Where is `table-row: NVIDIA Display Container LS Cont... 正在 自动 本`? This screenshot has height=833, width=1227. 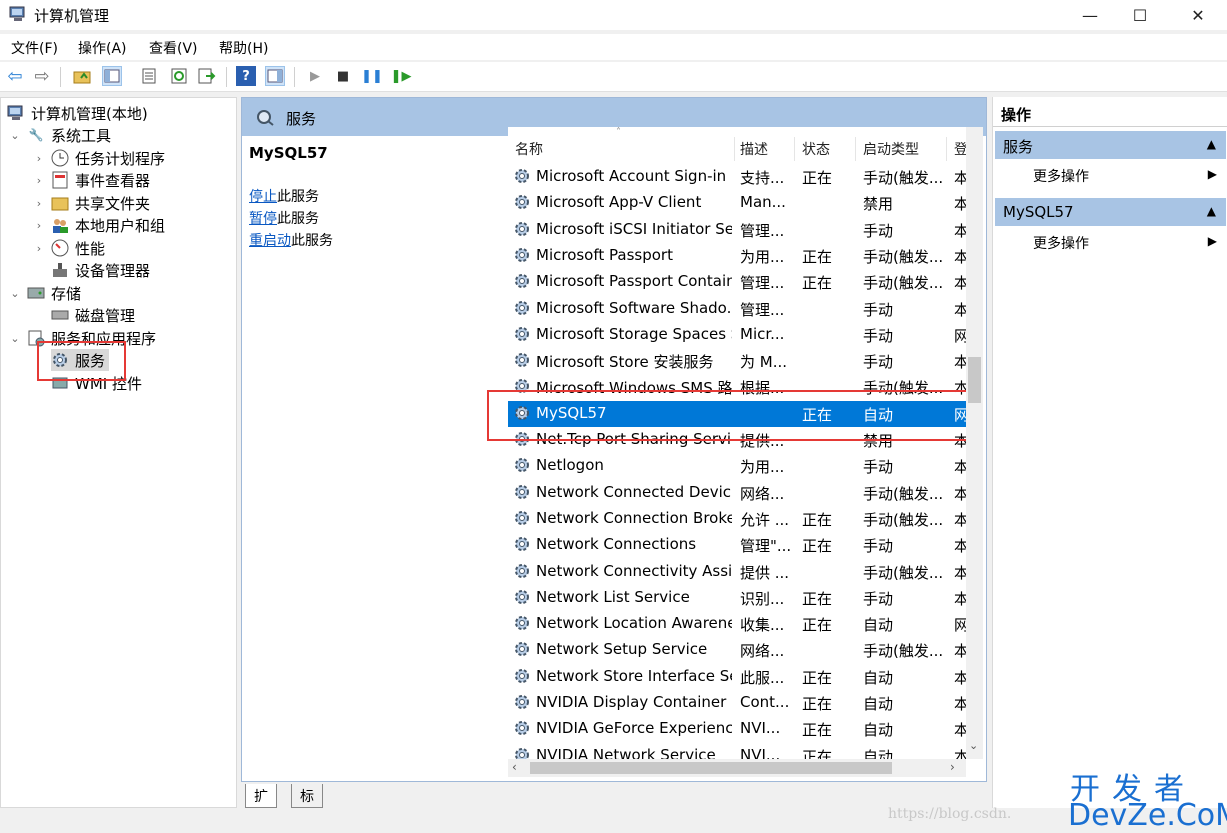
table-row: NVIDIA Display Container LS Cont... 正在 自动 本 is located at coordinates (737, 703).